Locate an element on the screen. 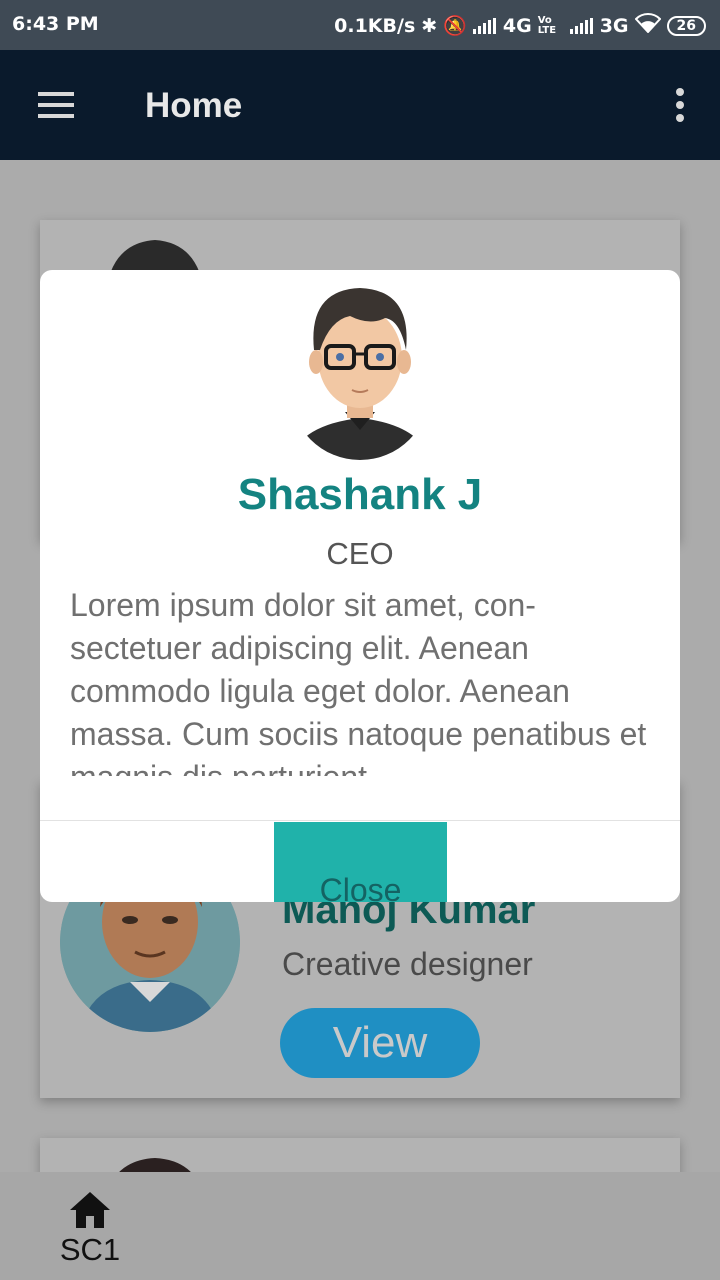 This screenshot has width=720, height=1280. battery-icon: 26 is located at coordinates (686, 25).